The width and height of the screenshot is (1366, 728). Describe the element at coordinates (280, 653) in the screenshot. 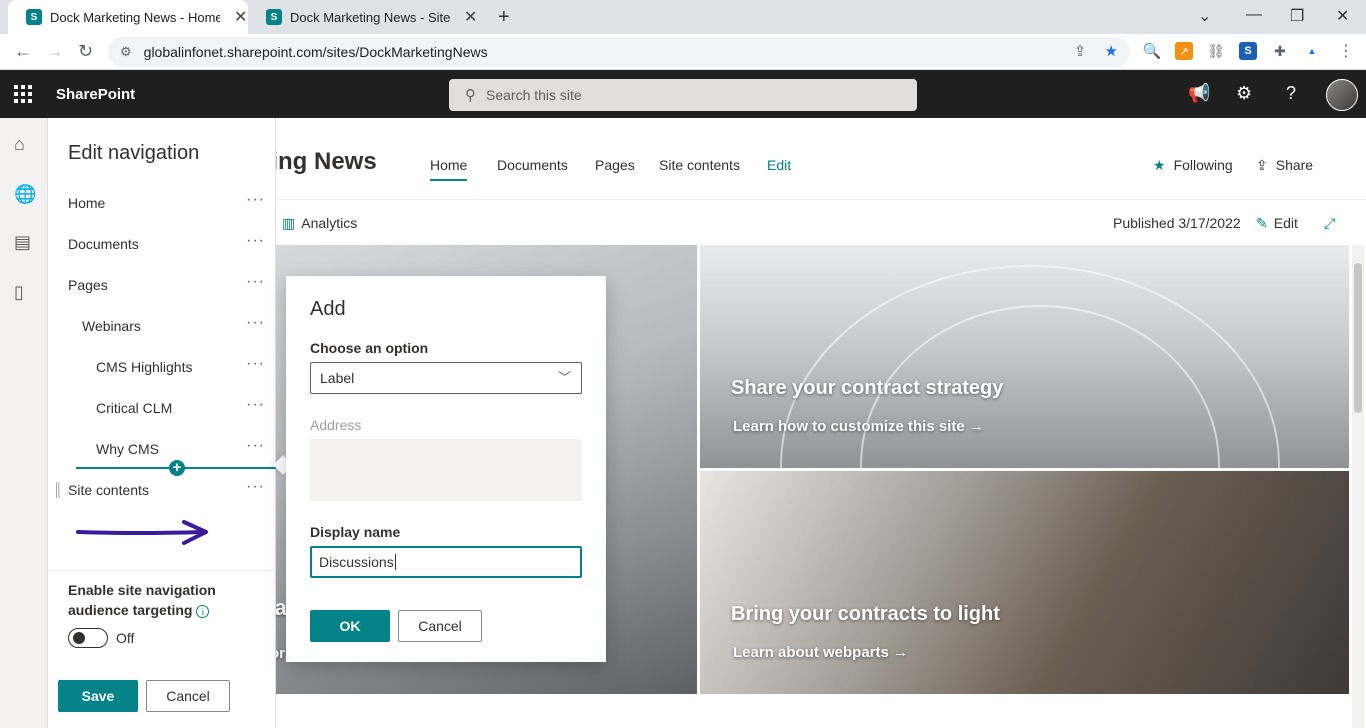

I see `hero-main-link: or` at that location.